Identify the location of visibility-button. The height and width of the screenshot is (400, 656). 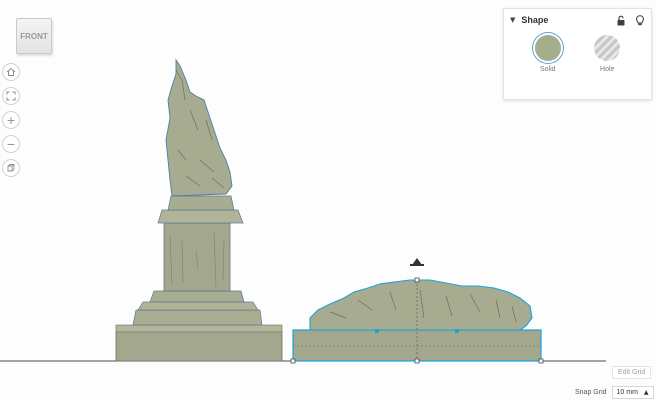
(640, 20).